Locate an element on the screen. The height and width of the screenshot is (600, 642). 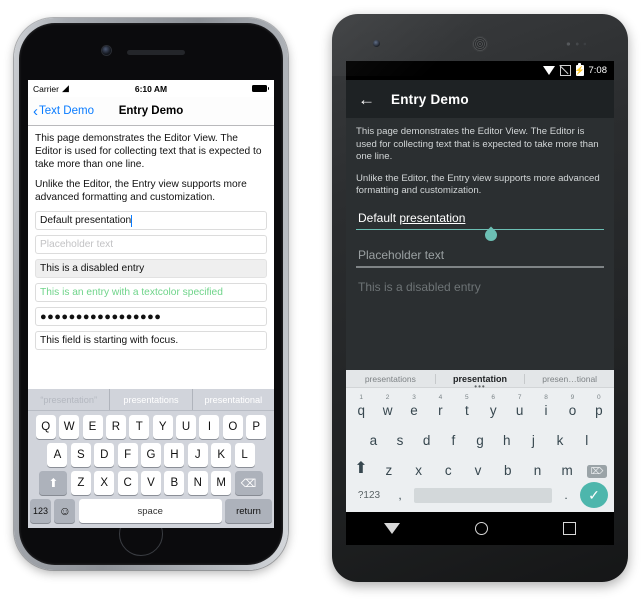
key-g: G is located at coordinates (151, 455).